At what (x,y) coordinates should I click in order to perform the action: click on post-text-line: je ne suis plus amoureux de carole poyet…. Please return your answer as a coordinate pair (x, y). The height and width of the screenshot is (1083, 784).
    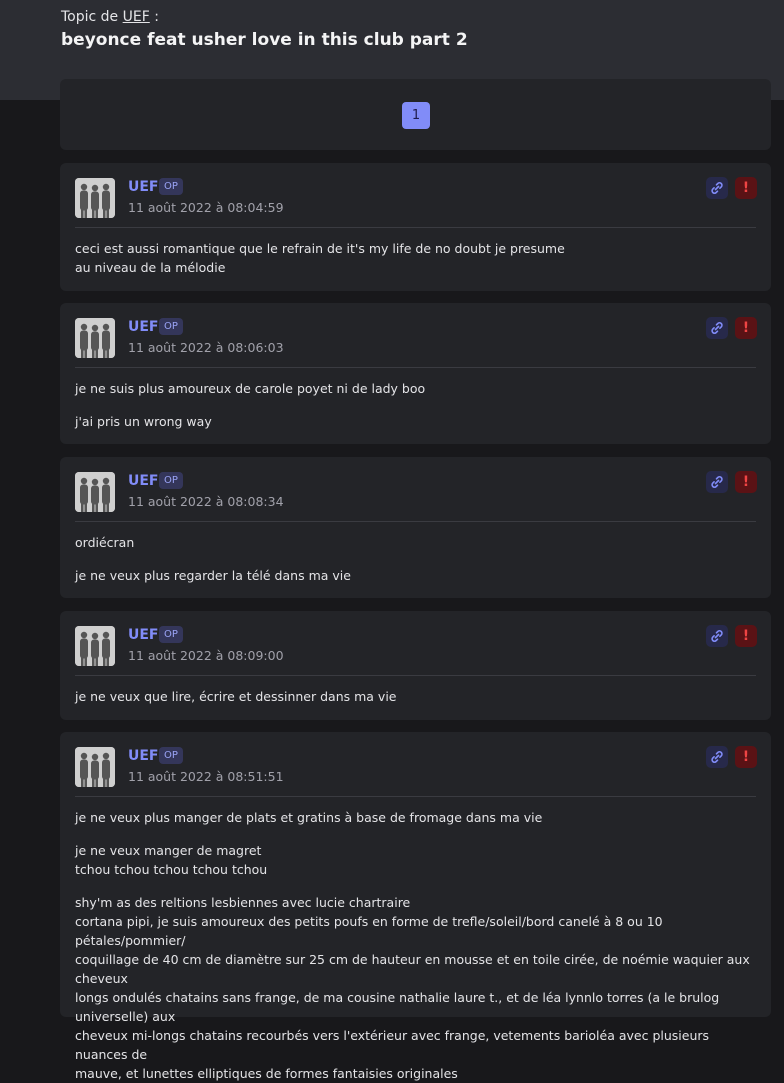
    Looking at the image, I should click on (250, 388).